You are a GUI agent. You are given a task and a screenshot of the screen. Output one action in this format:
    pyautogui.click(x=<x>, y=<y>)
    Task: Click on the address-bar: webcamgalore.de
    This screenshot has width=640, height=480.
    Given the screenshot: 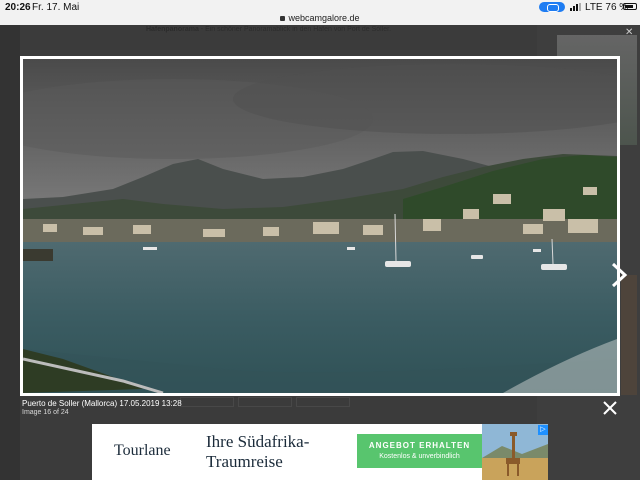 What is the action you would take?
    pyautogui.click(x=320, y=18)
    